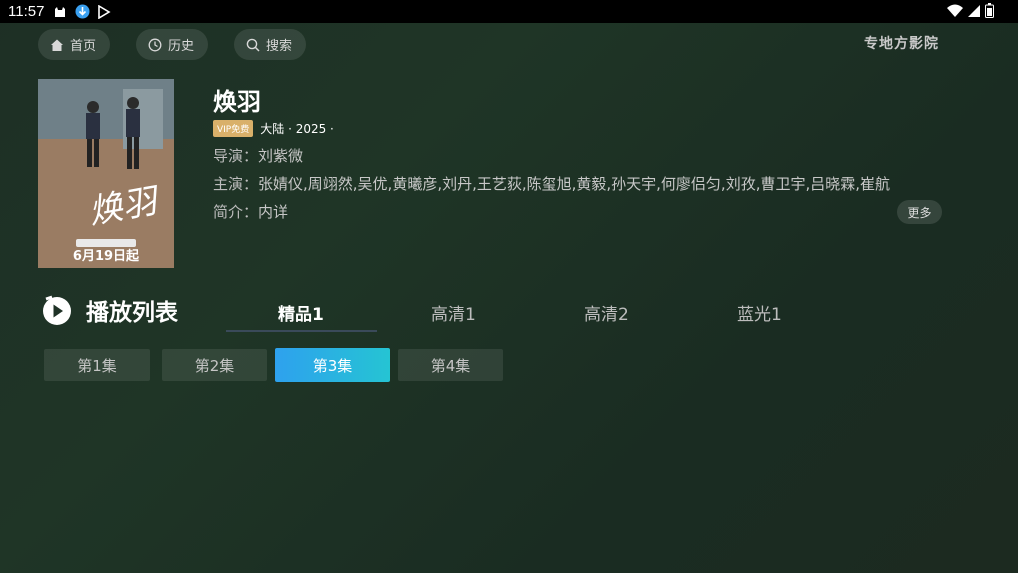  What do you see at coordinates (83, 46) in the screenshot?
I see `nav-home-label: 首页` at bounding box center [83, 46].